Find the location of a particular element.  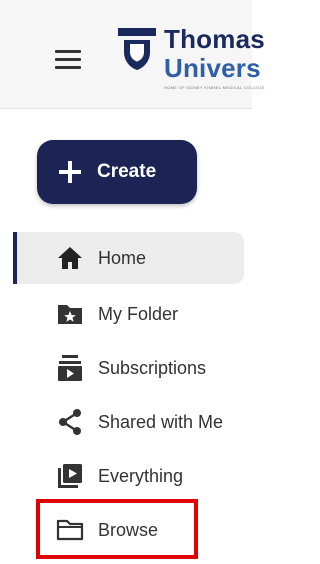

create-button: Create is located at coordinates (117, 172).